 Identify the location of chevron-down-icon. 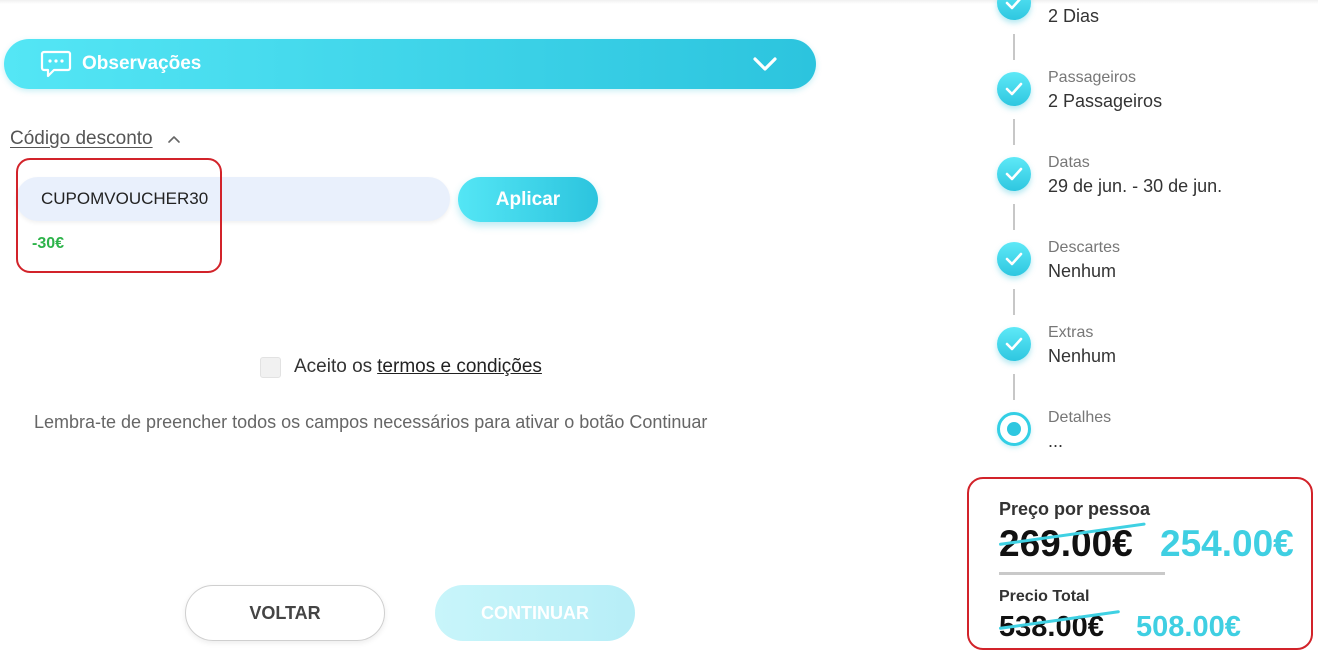
(765, 64).